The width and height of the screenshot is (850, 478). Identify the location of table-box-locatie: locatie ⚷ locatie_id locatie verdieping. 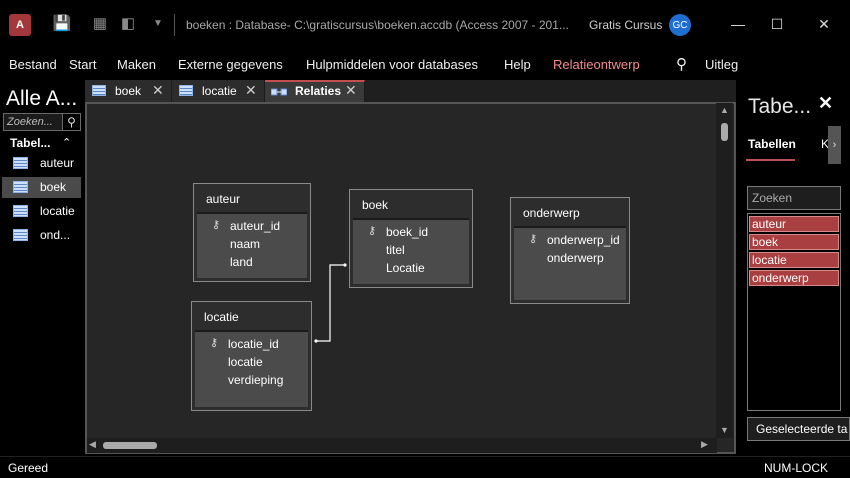
(251, 356).